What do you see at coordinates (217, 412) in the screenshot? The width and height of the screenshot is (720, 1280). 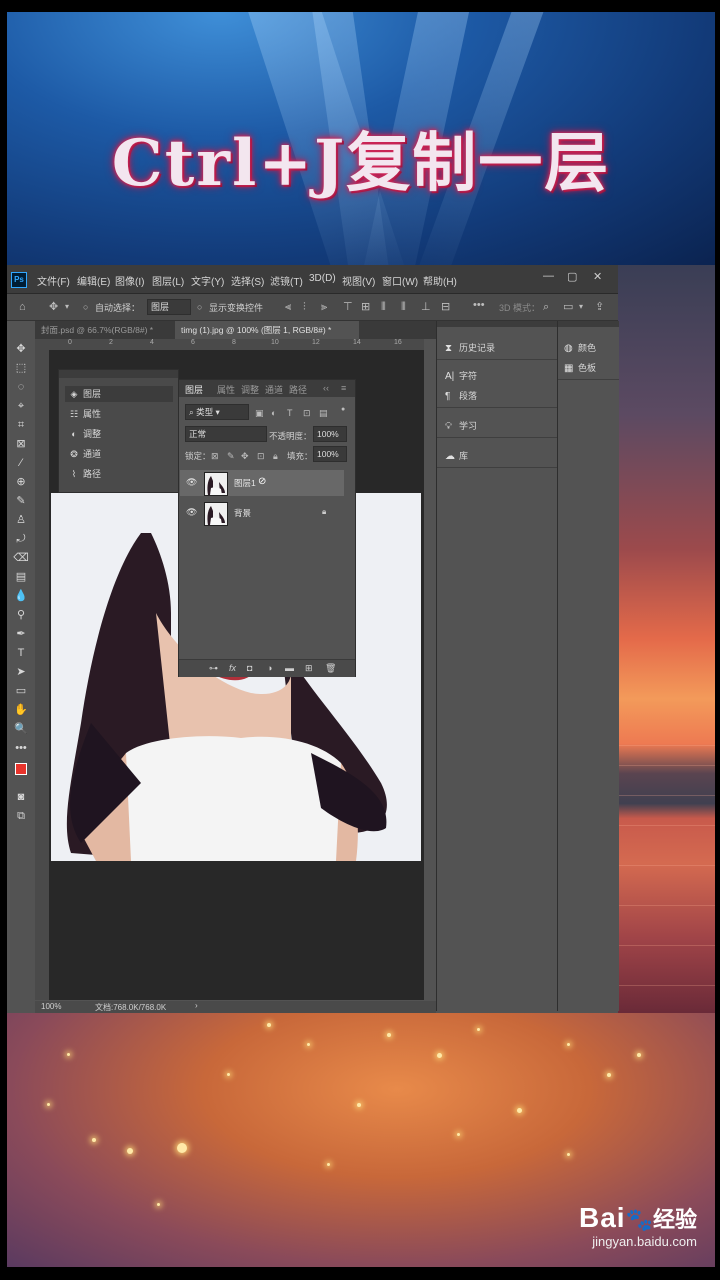 I see `layer-filter-dropdown: ⌕ 类型 ▾` at bounding box center [217, 412].